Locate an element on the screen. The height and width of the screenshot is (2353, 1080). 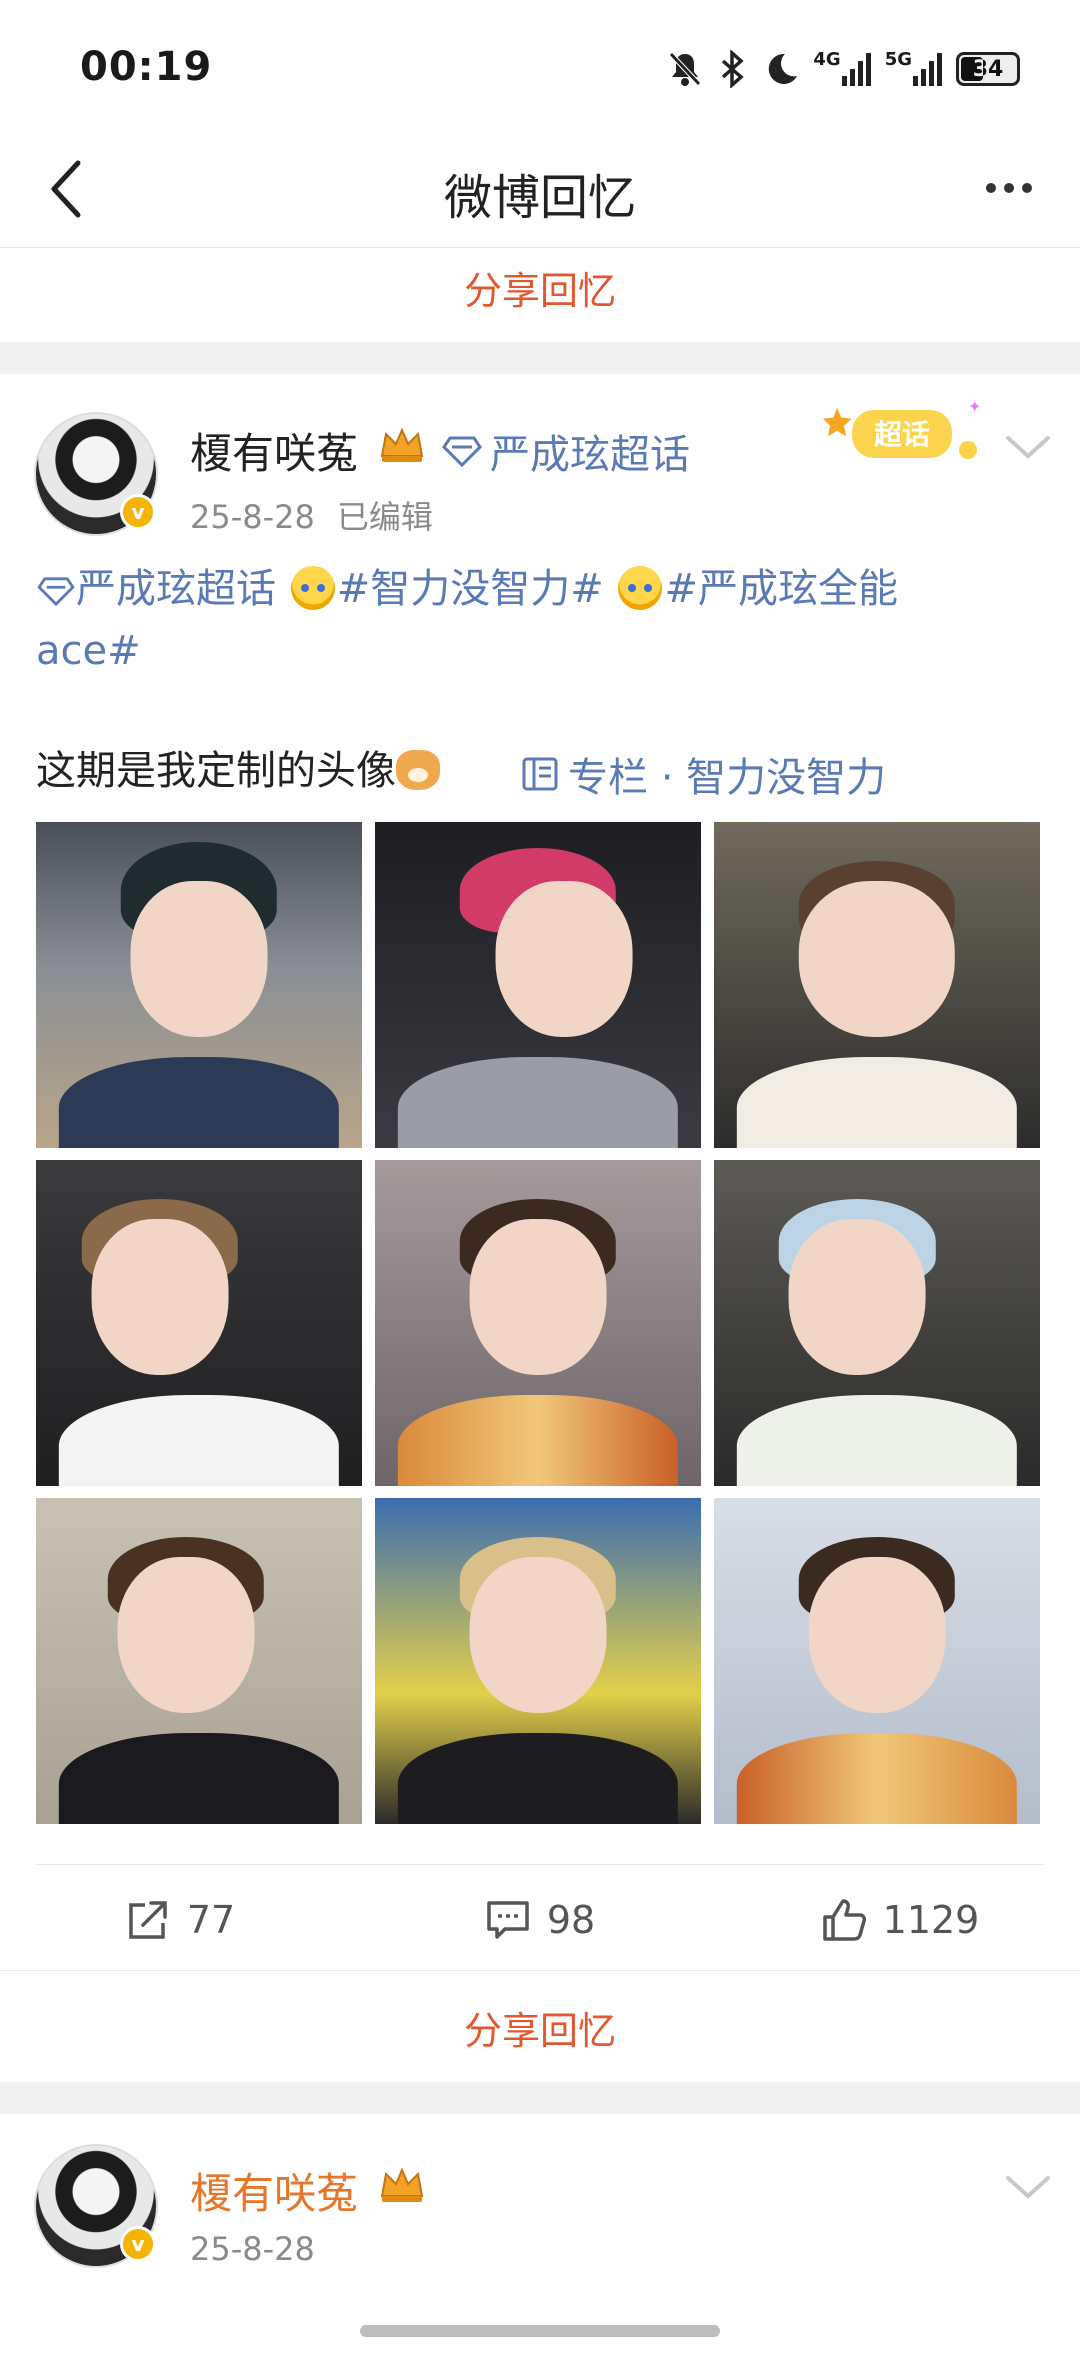
like-count: 1129 is located at coordinates (931, 1920).